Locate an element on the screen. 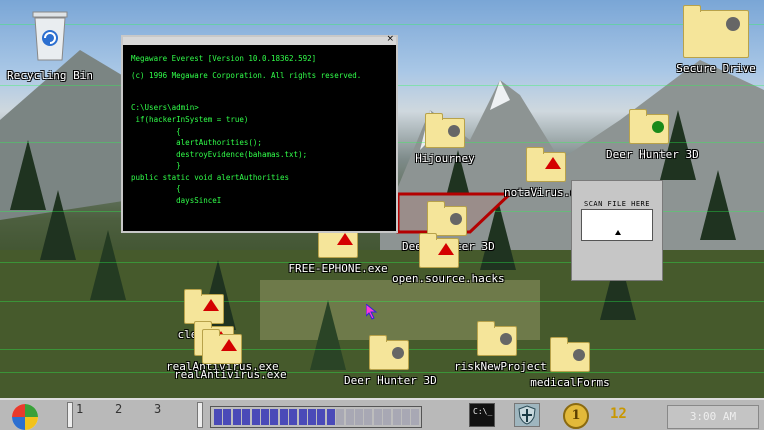 The height and width of the screenshot is (430, 764). upload-arrow-icon is located at coordinates (618, 232).